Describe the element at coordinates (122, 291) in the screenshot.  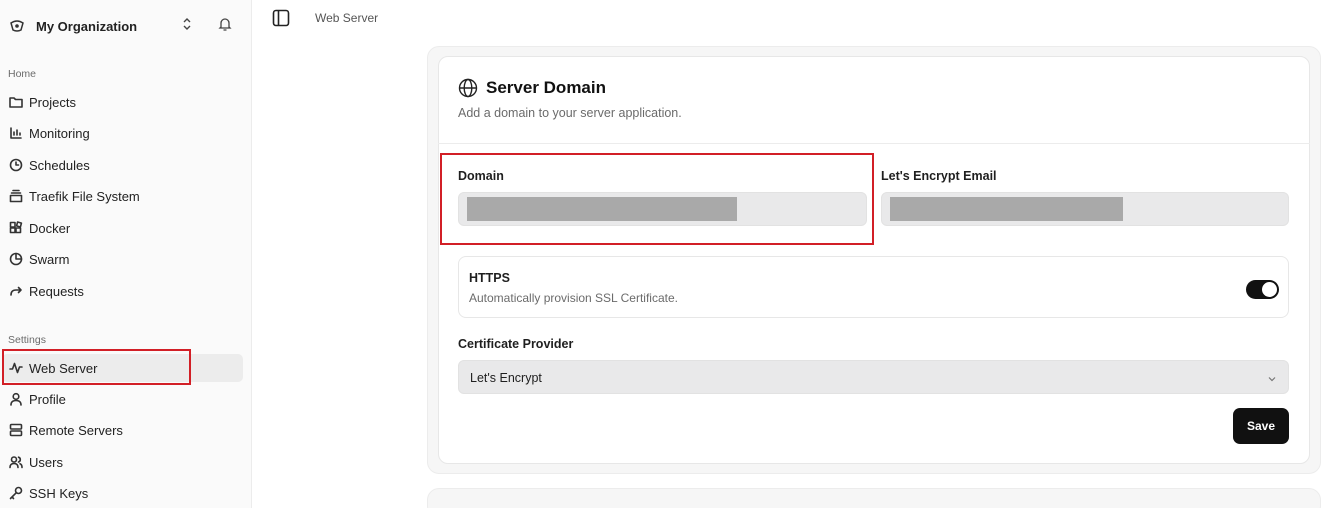
I see `sidebar-item-requests: Requests` at that location.